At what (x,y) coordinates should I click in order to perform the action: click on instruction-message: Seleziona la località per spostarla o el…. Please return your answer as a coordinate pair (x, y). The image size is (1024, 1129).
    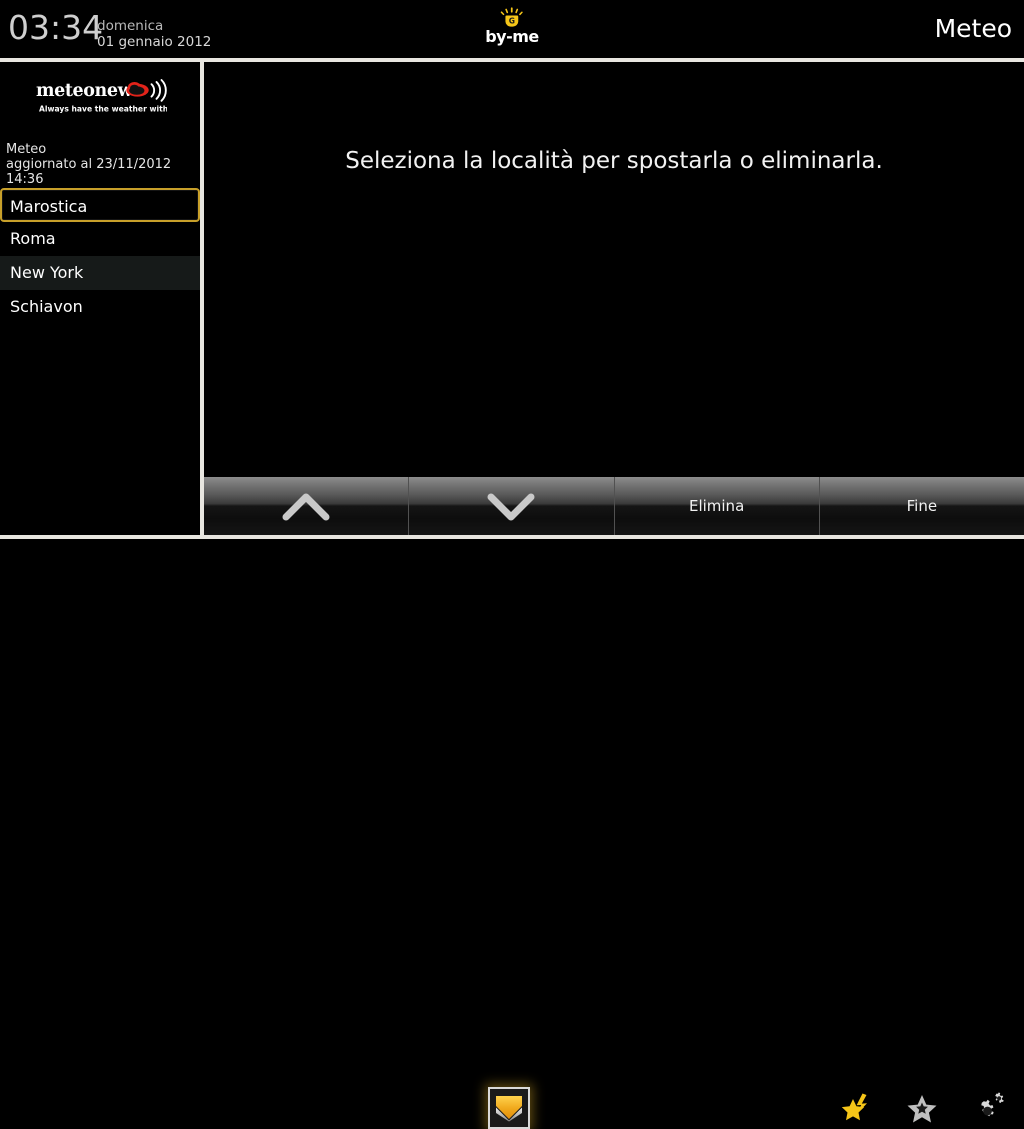
    Looking at the image, I should click on (614, 161).